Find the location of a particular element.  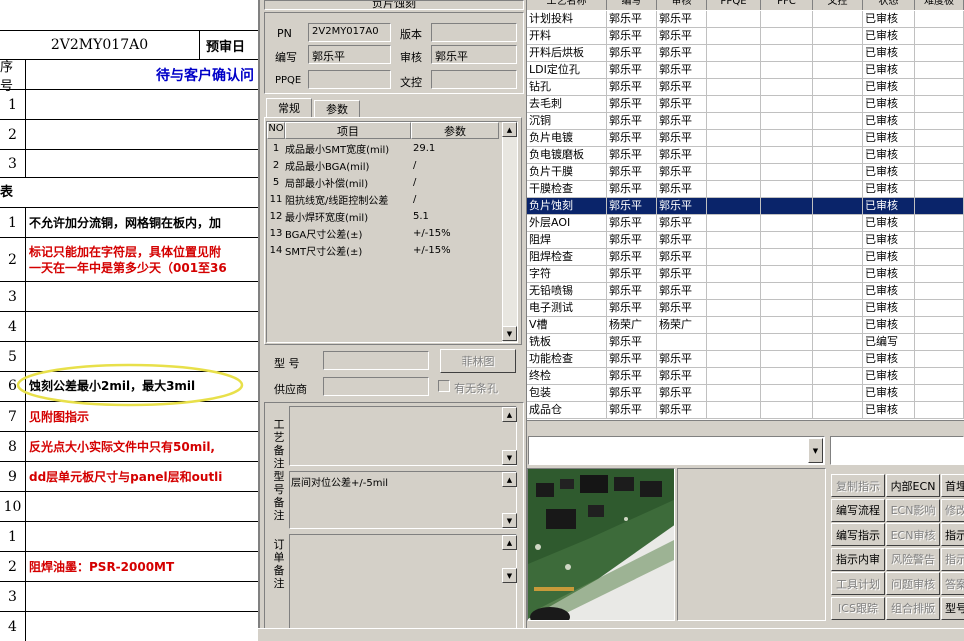

param-val: / is located at coordinates (415, 165).